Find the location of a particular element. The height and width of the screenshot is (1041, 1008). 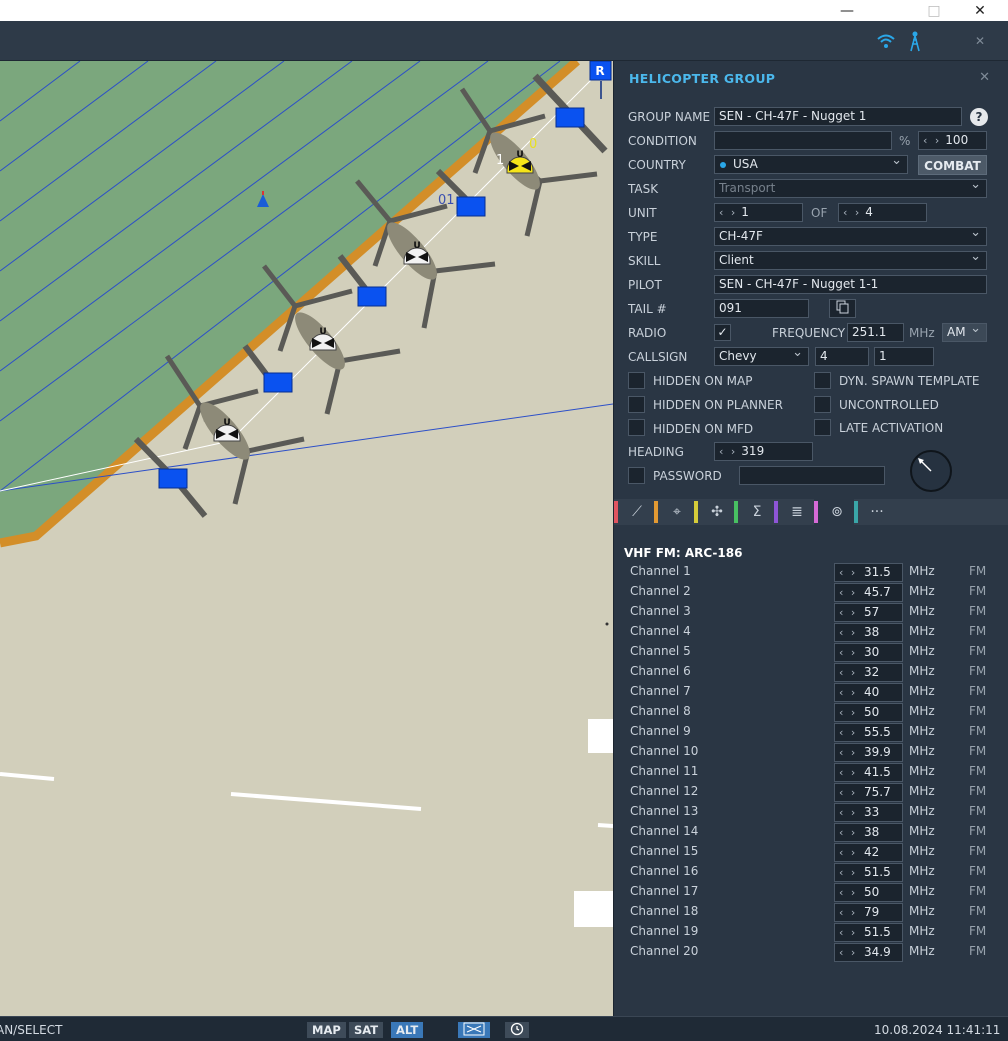

callsign-number-1: 4 is located at coordinates (842, 356).